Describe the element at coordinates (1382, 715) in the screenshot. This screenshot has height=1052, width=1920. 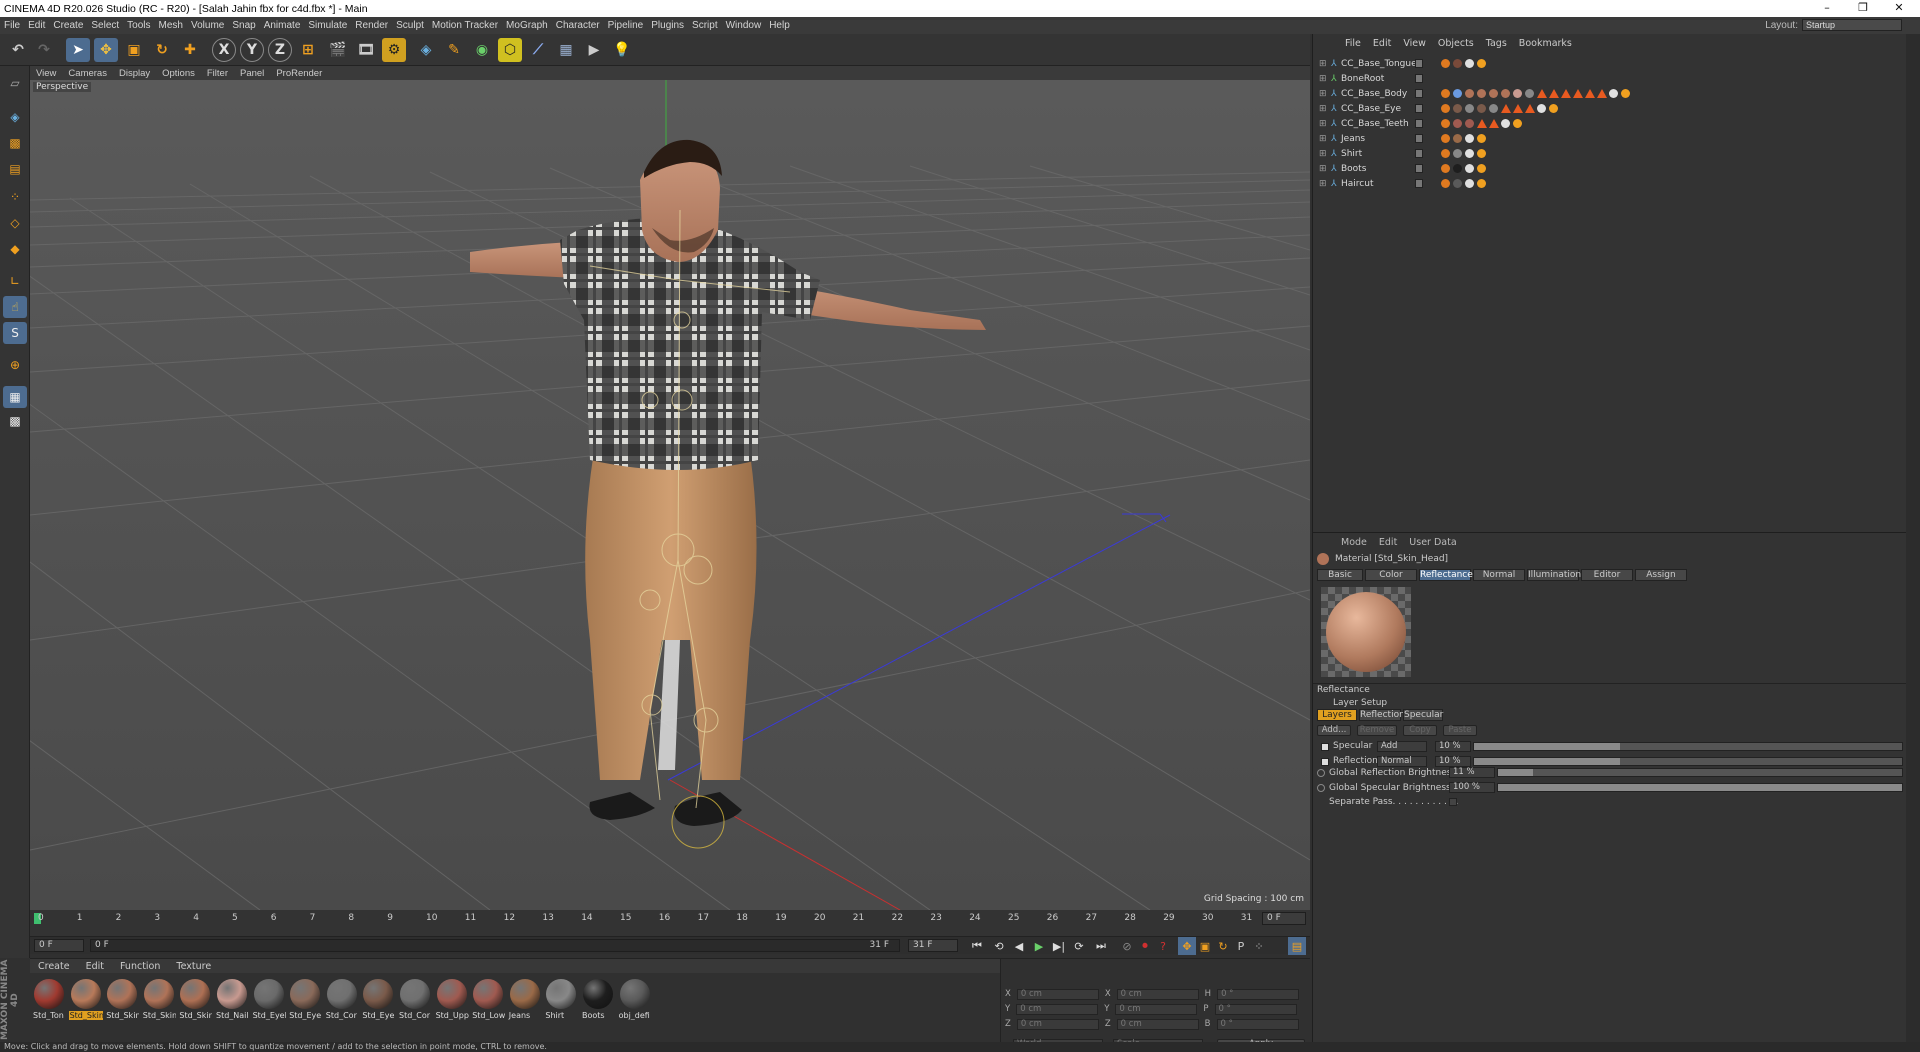
I see `layer-tab-reflection: Reflection` at that location.